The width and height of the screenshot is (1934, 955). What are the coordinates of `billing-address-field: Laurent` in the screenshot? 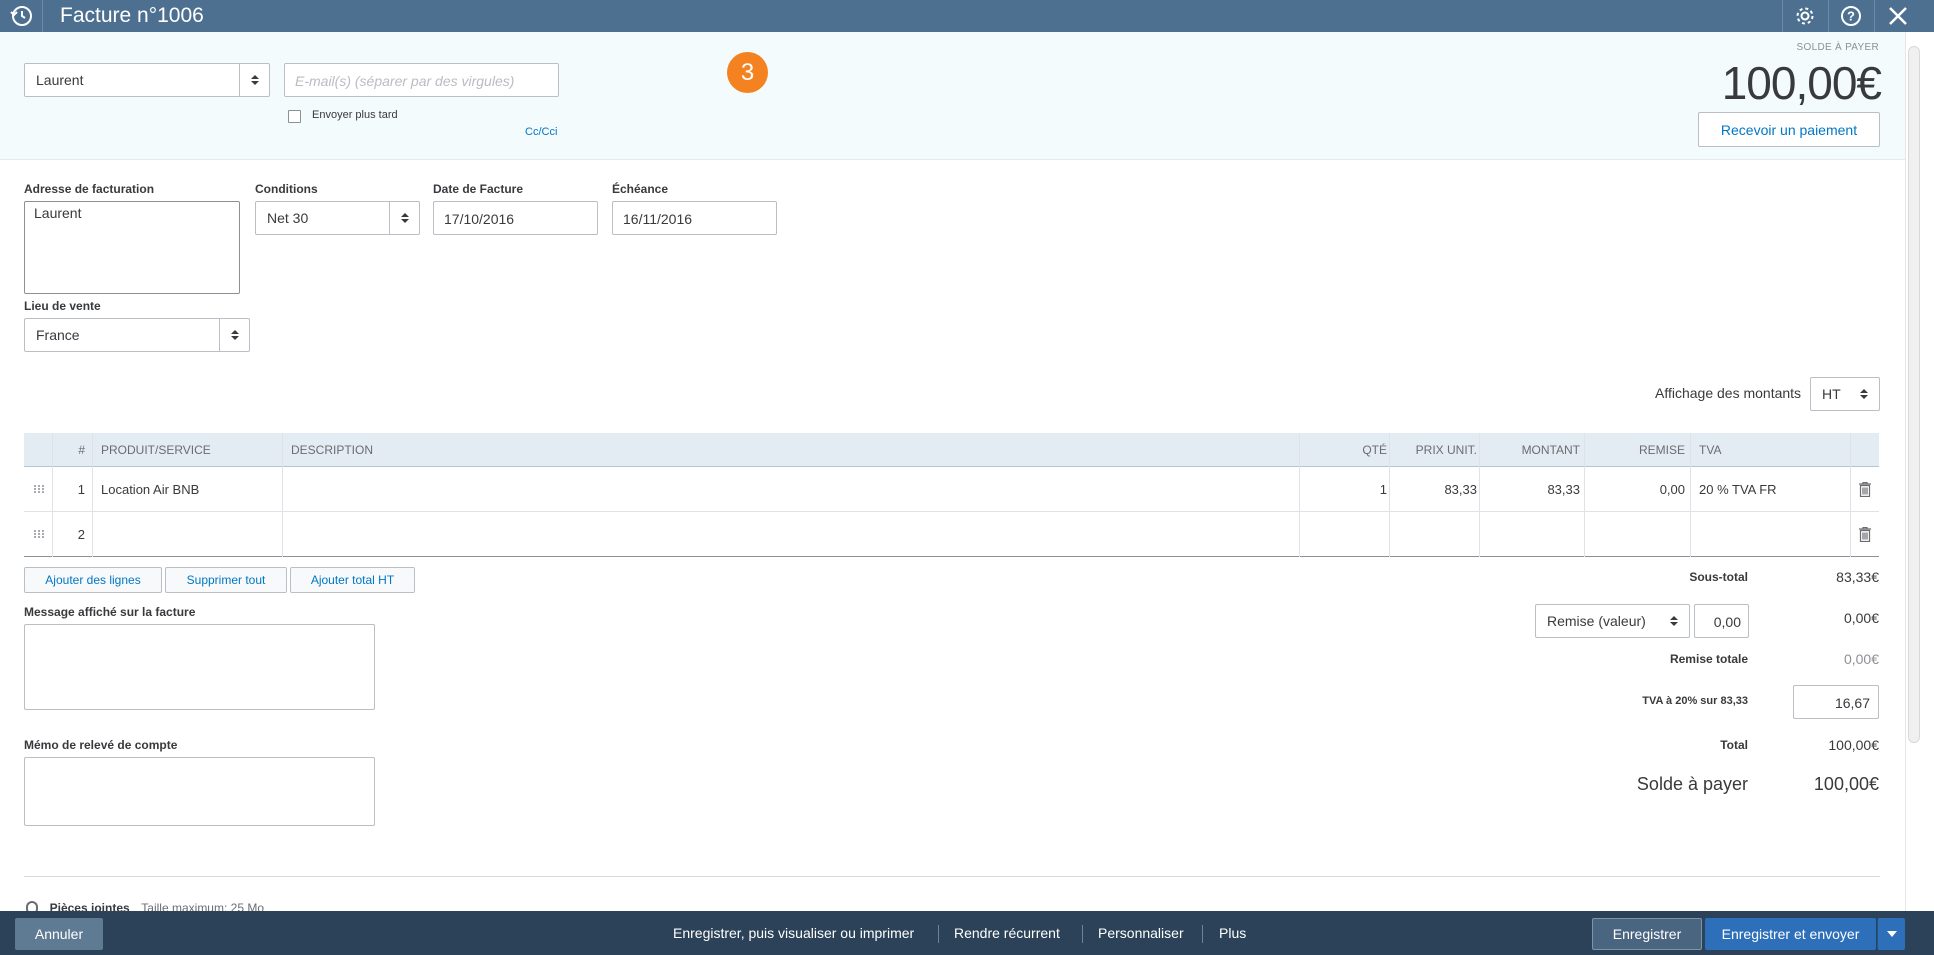 It's located at (132, 247).